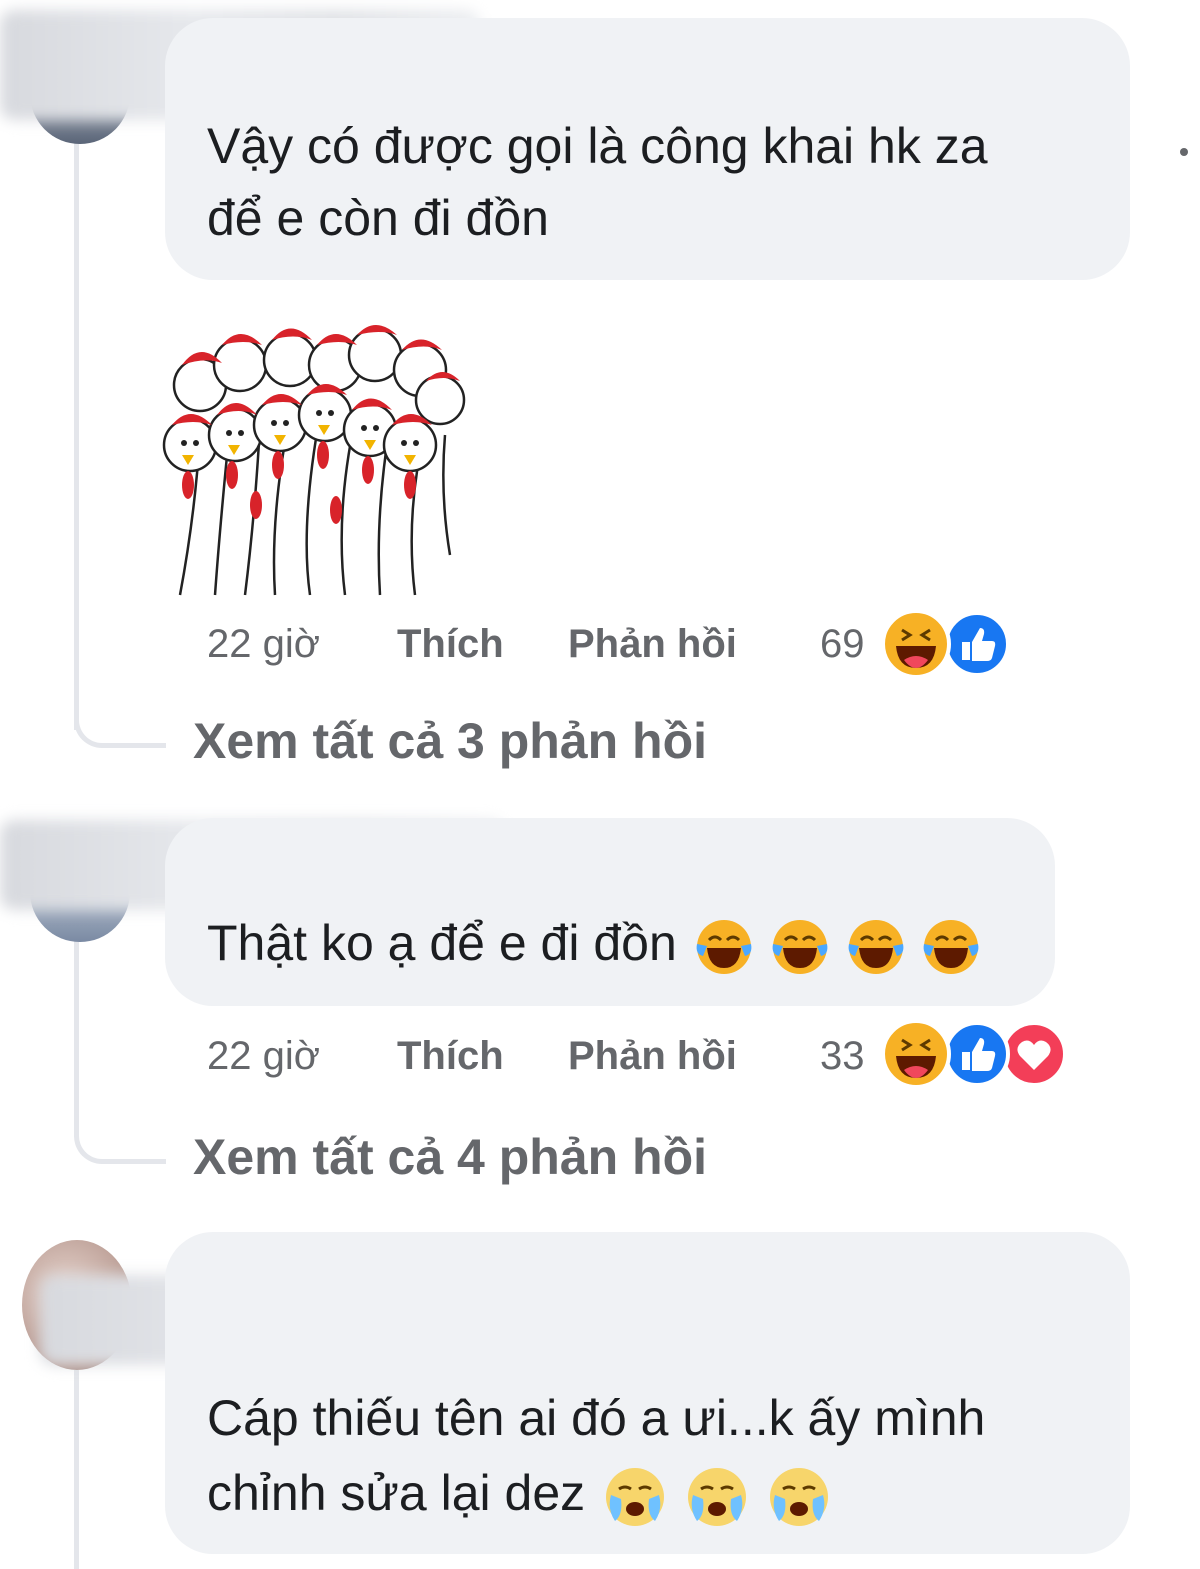 Image resolution: width=1200 pixels, height=1569 pixels. Describe the element at coordinates (1184, 152) in the screenshot. I see `more-options-icon` at that location.